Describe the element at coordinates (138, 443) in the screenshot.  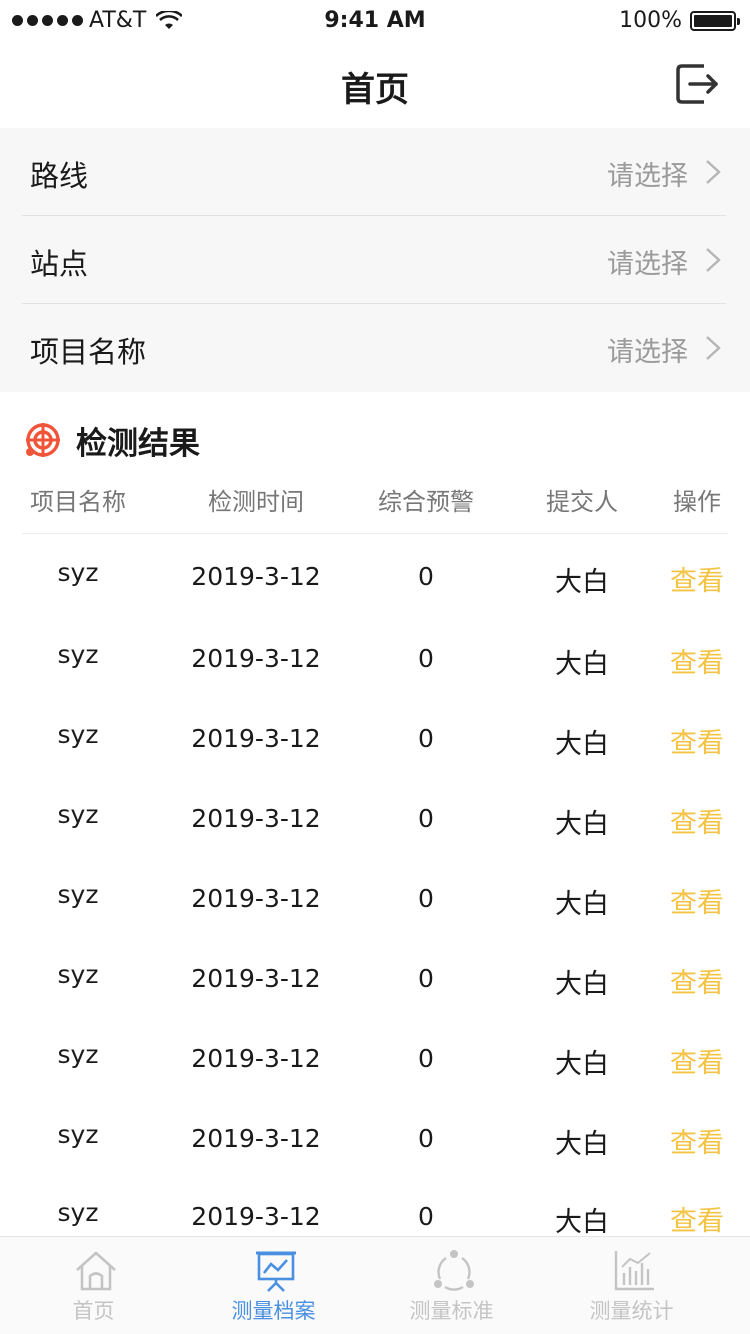
I see `section-title: 检测结果` at that location.